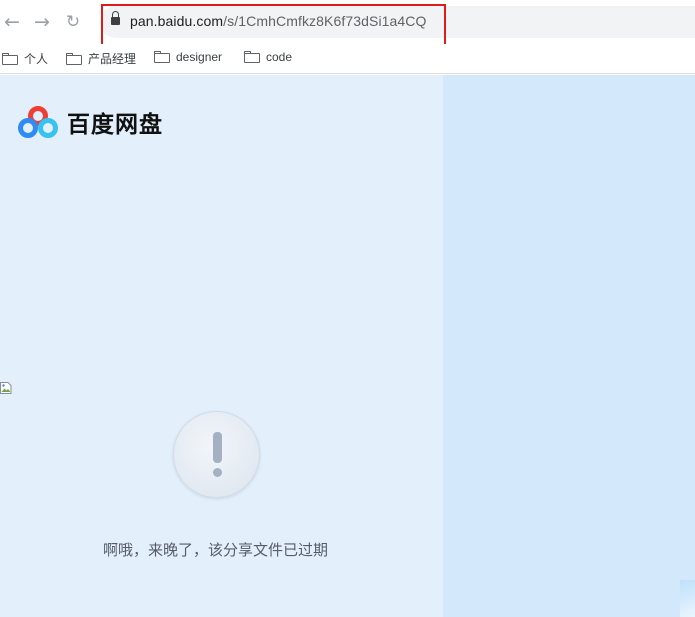 Image resolution: width=695 pixels, height=617 pixels. What do you see at coordinates (216, 454) in the screenshot?
I see `exclamation-icon` at bounding box center [216, 454].